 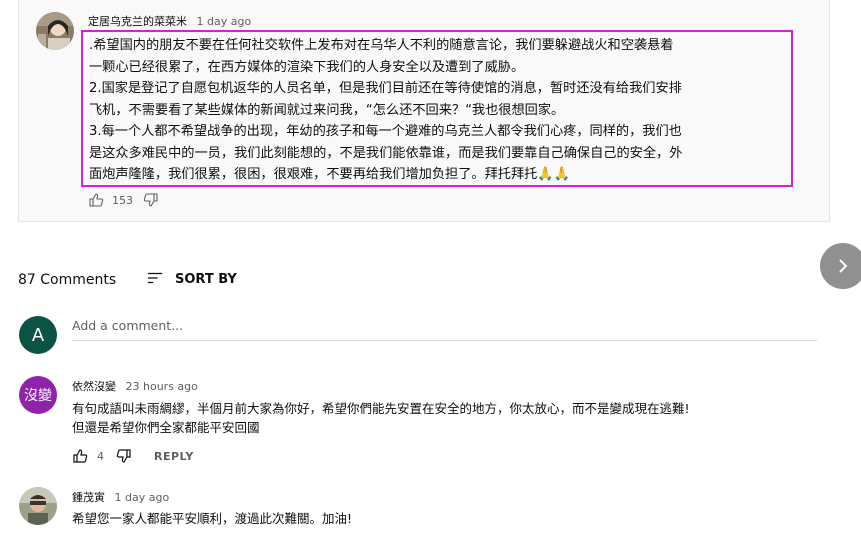 What do you see at coordinates (137, 21) in the screenshot?
I see `author-name: 定居乌克兰的菜菜米` at bounding box center [137, 21].